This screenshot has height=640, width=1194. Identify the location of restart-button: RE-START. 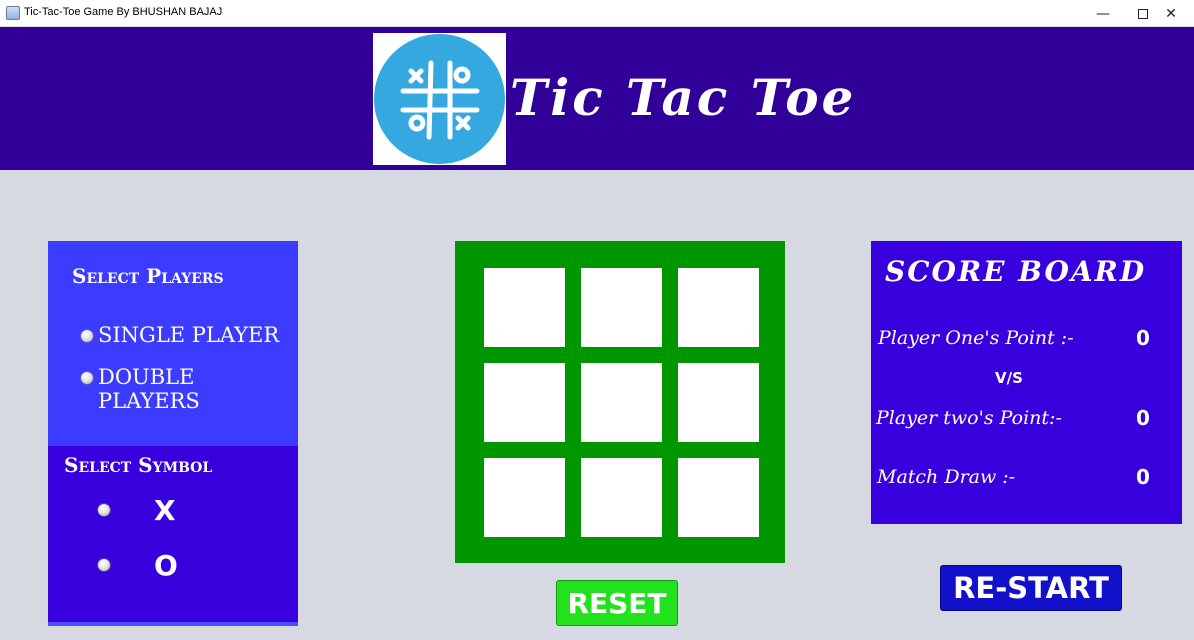
(1031, 588).